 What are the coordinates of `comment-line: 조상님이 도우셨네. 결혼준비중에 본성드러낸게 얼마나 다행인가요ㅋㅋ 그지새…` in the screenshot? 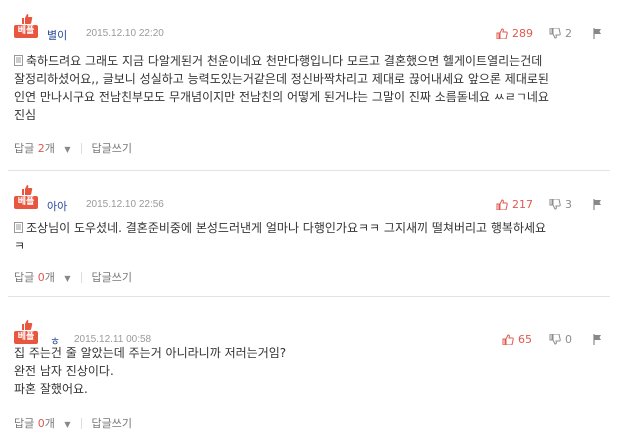 It's located at (286, 228).